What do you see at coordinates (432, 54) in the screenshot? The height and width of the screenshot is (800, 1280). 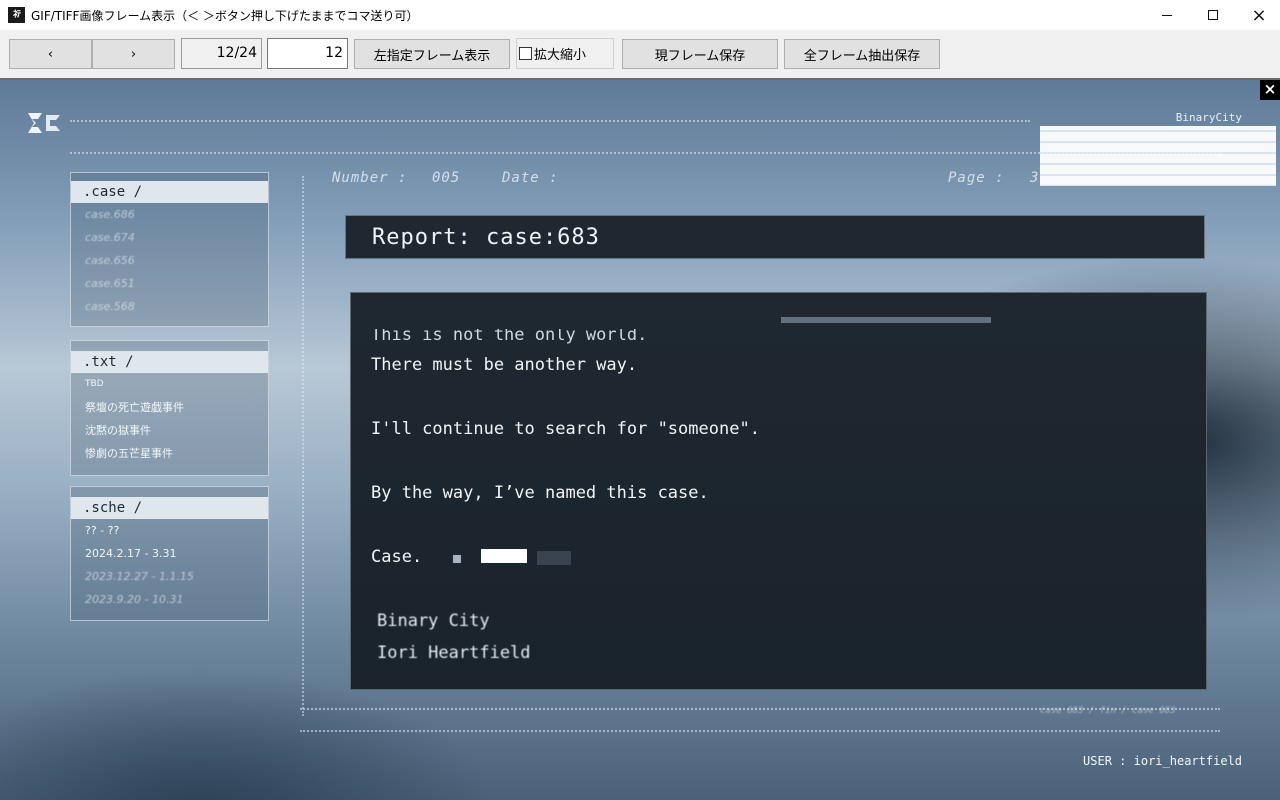 I see `show-specified-frame-button: 左指定フレーム表示` at bounding box center [432, 54].